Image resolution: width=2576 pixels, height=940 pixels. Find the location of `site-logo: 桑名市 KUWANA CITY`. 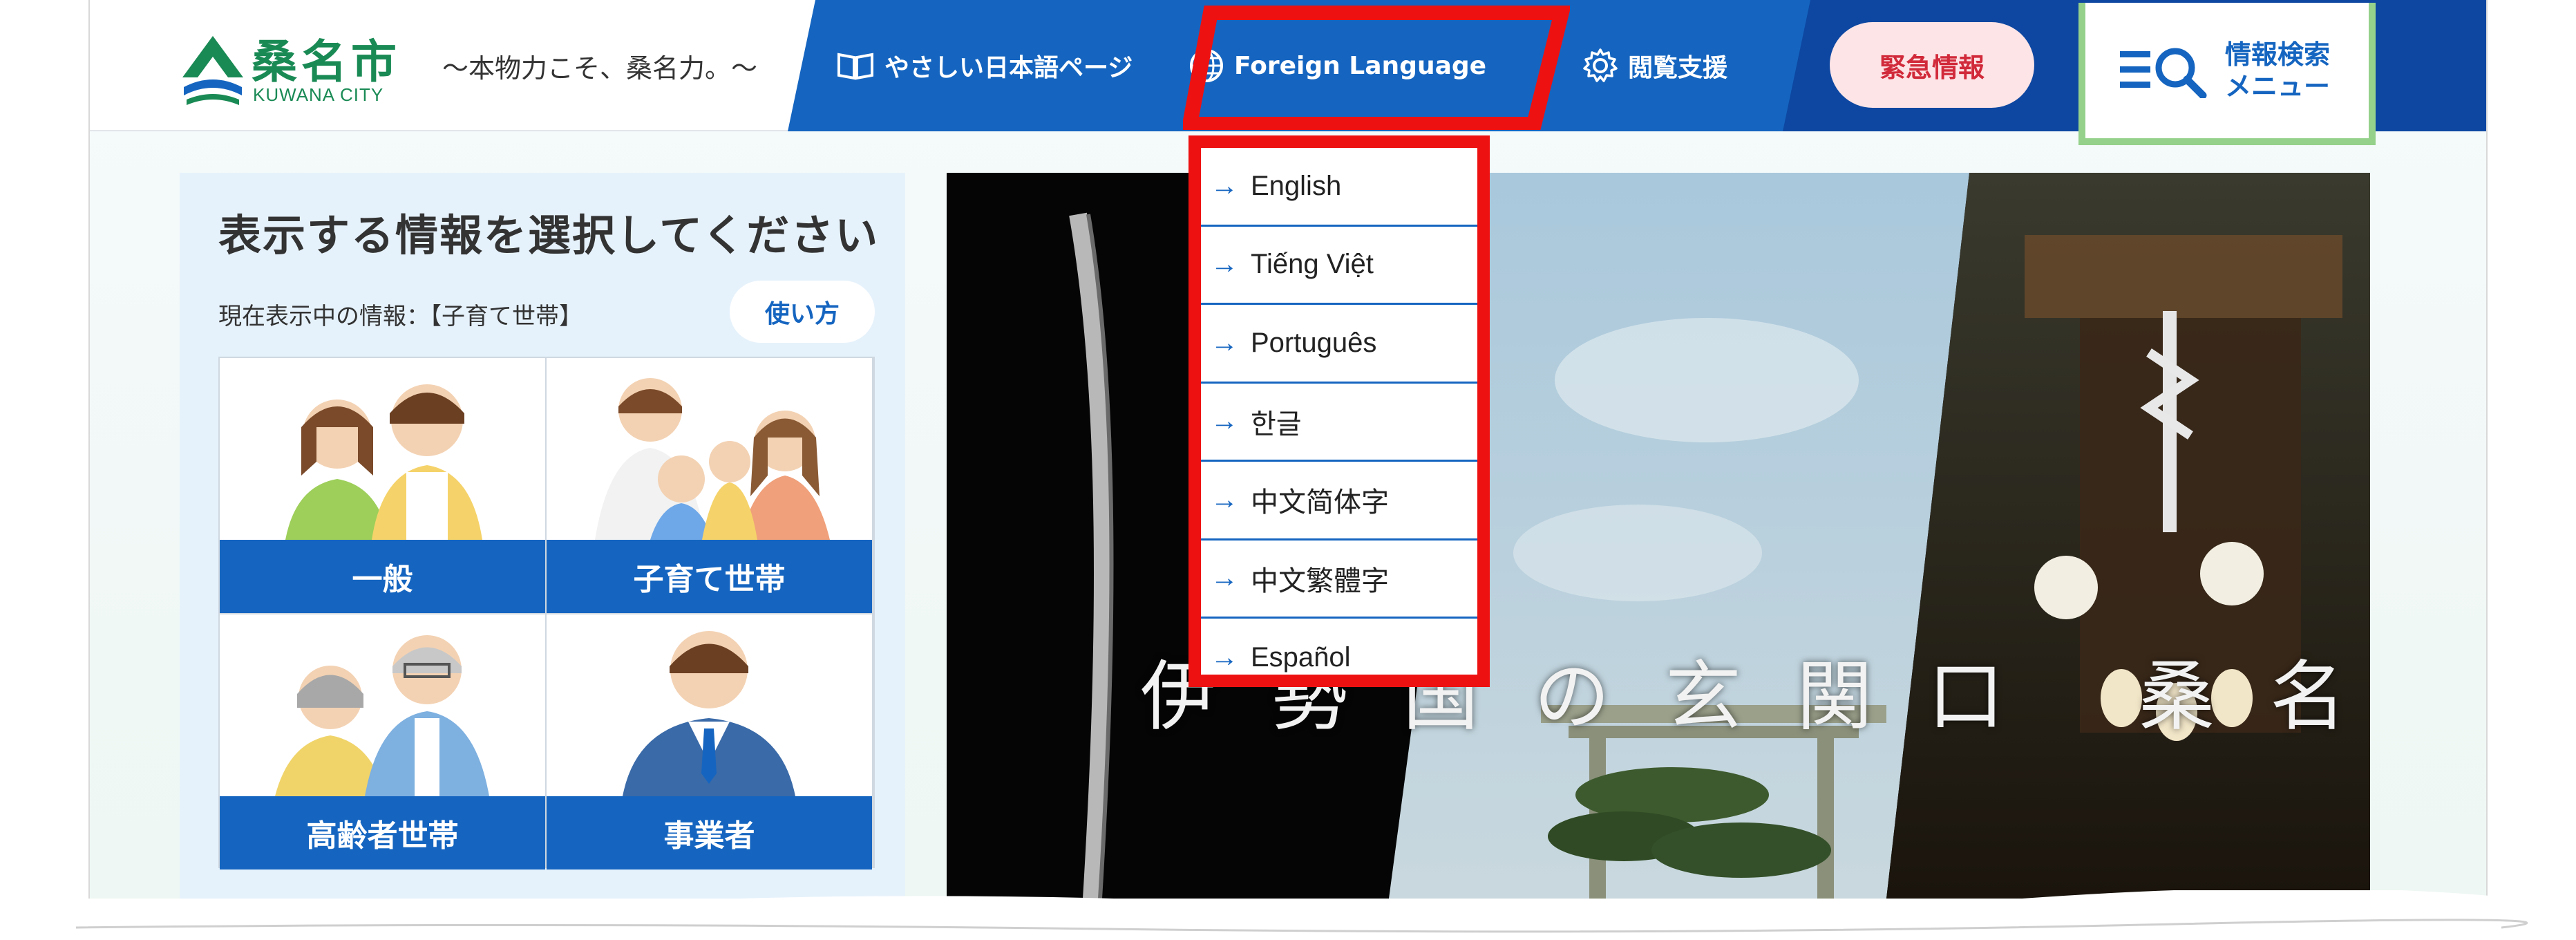

site-logo: 桑名市 KUWANA CITY is located at coordinates (304, 69).